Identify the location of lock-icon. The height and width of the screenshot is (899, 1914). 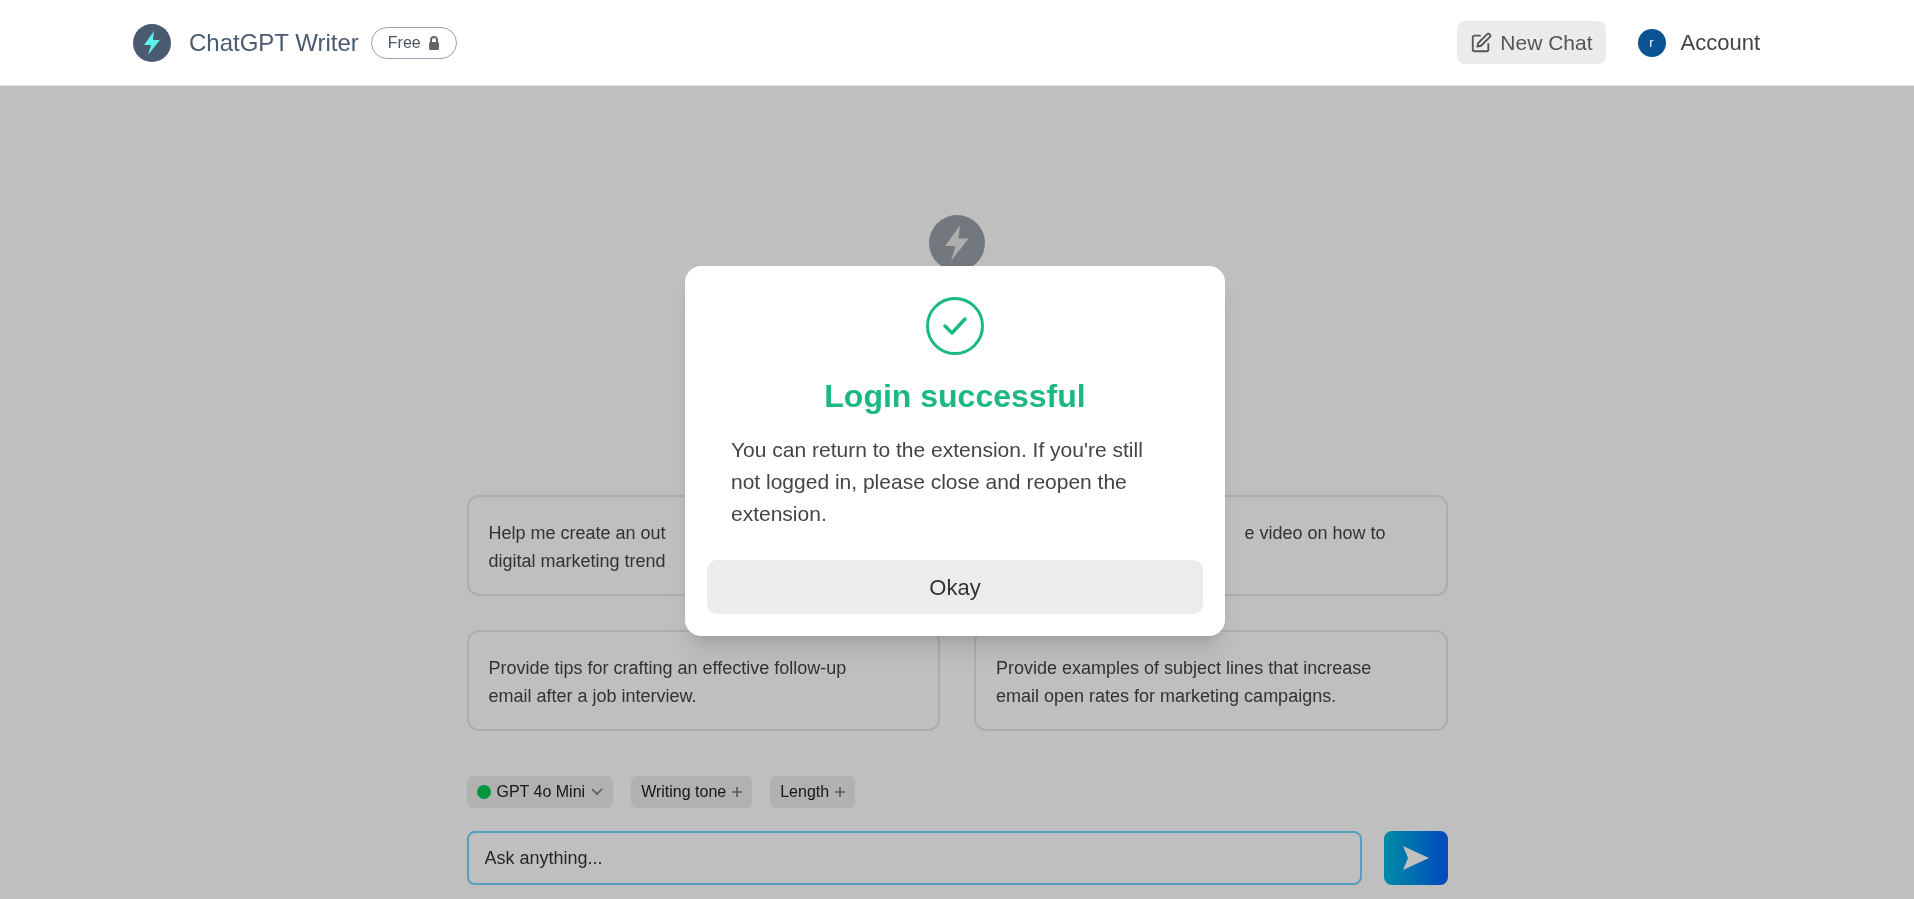
(433, 42).